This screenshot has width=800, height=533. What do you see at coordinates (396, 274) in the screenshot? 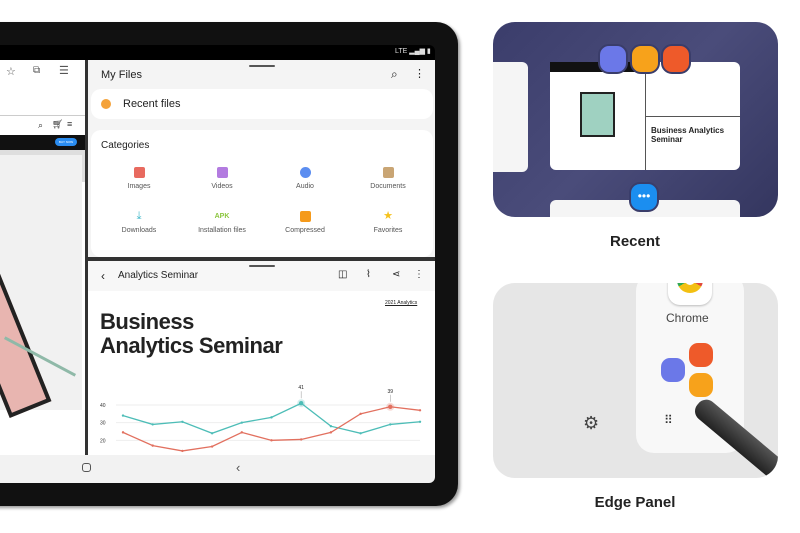
I see `share-icon: ⋖` at bounding box center [396, 274].